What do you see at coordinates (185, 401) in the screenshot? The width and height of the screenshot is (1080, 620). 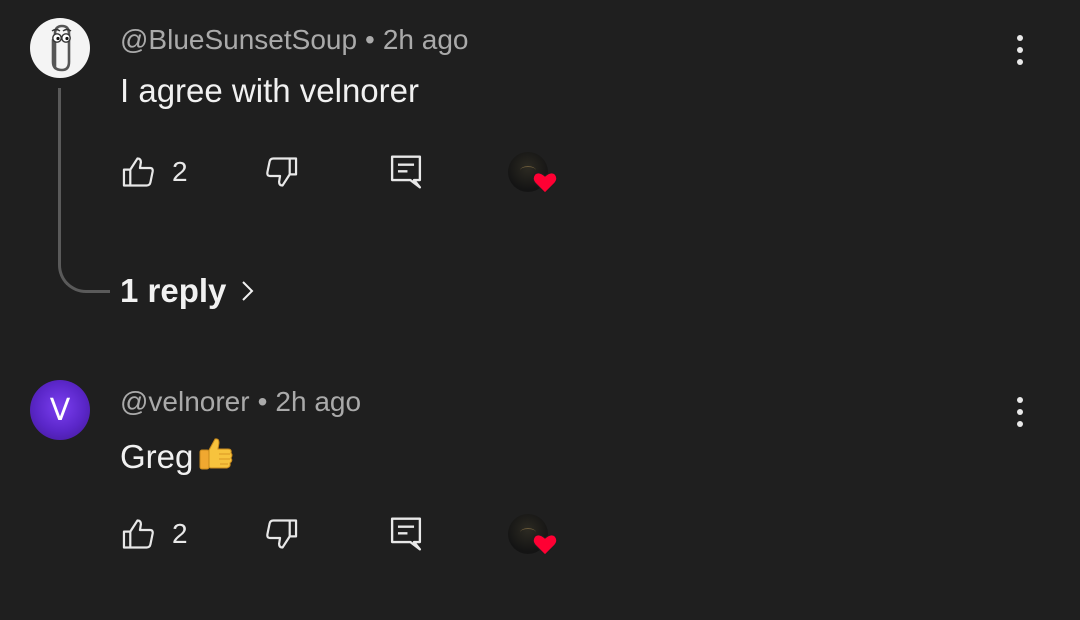 I see `author-name: @velnorer` at bounding box center [185, 401].